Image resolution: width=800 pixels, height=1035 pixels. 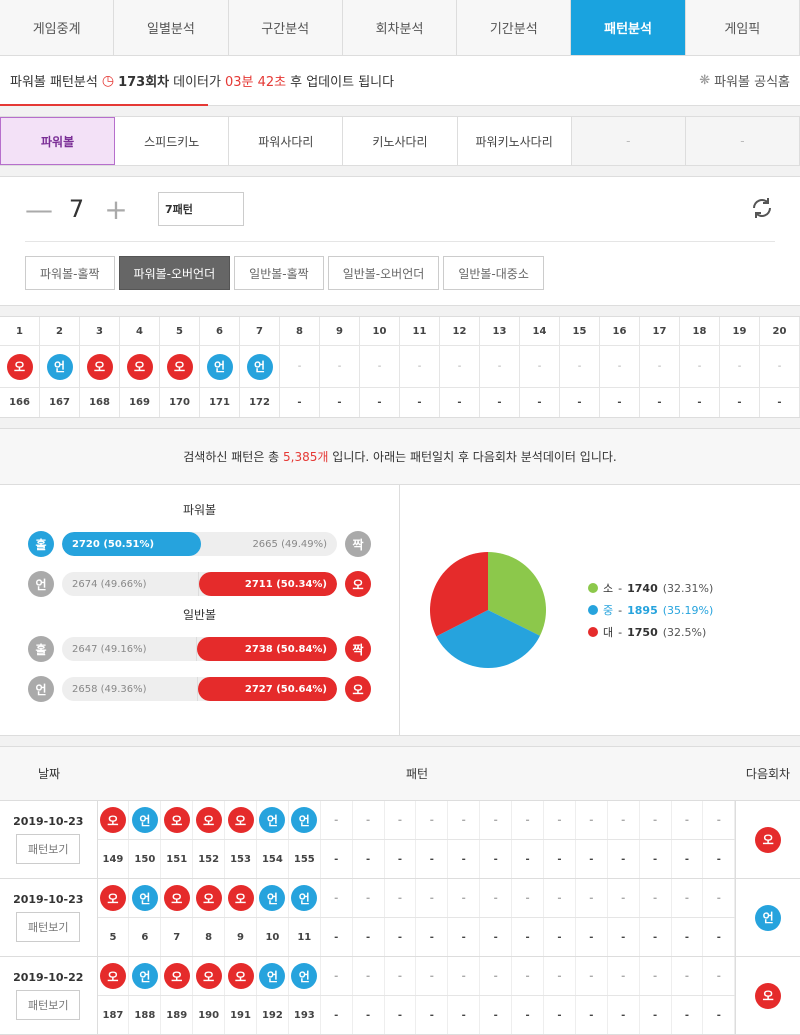 What do you see at coordinates (305, 820) in the screenshot?
I see `history-ball-cell: 언` at bounding box center [305, 820].